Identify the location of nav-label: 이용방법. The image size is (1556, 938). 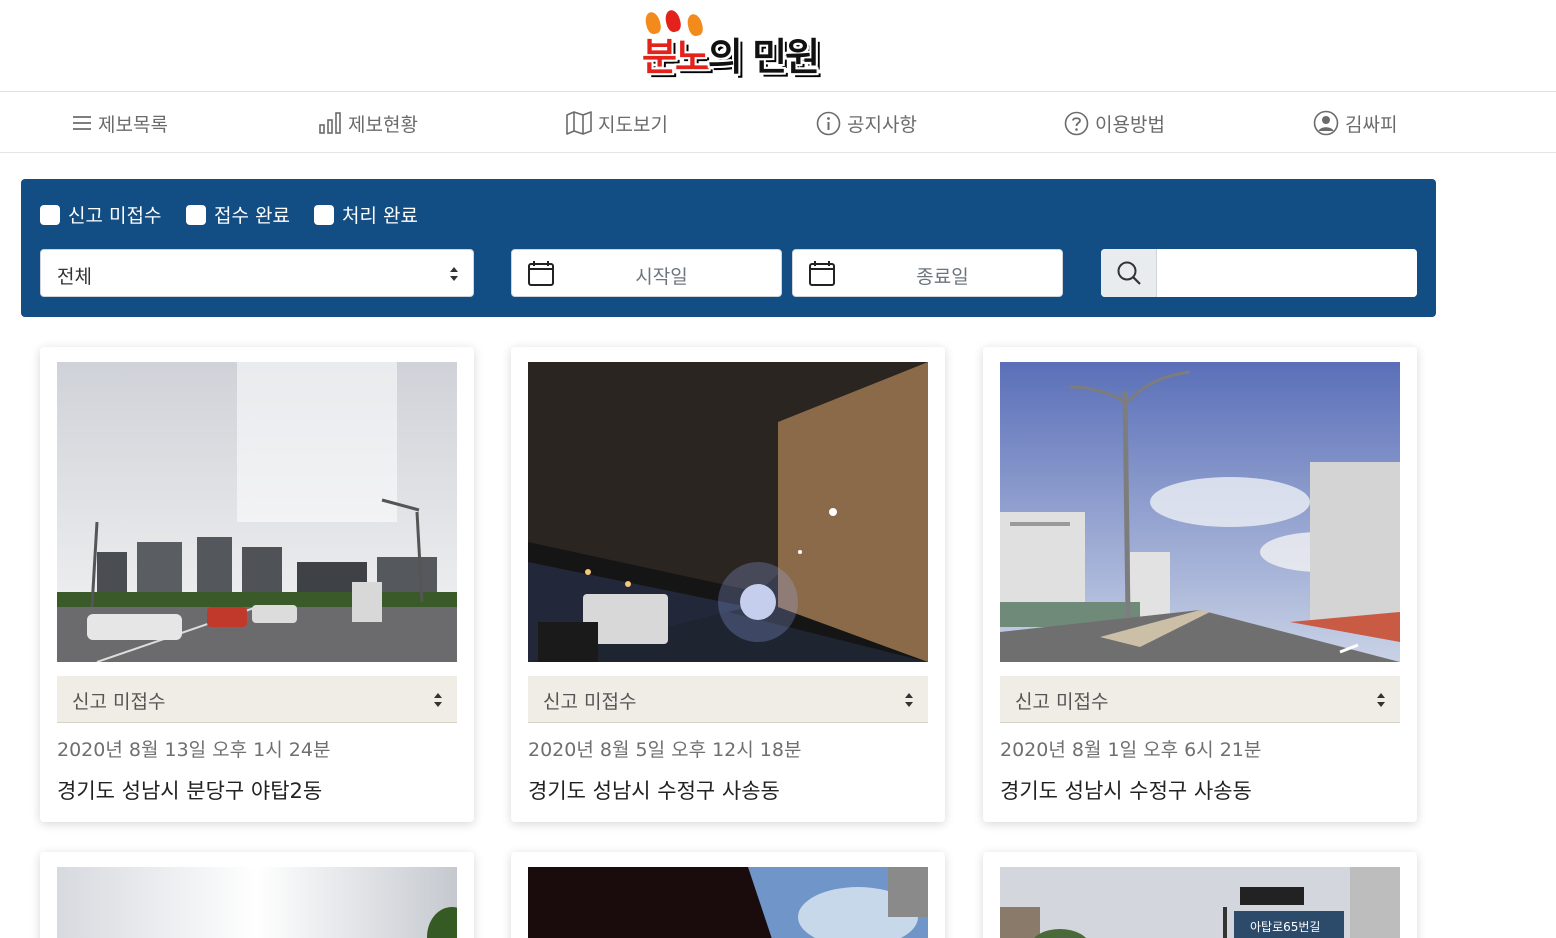
(1130, 124).